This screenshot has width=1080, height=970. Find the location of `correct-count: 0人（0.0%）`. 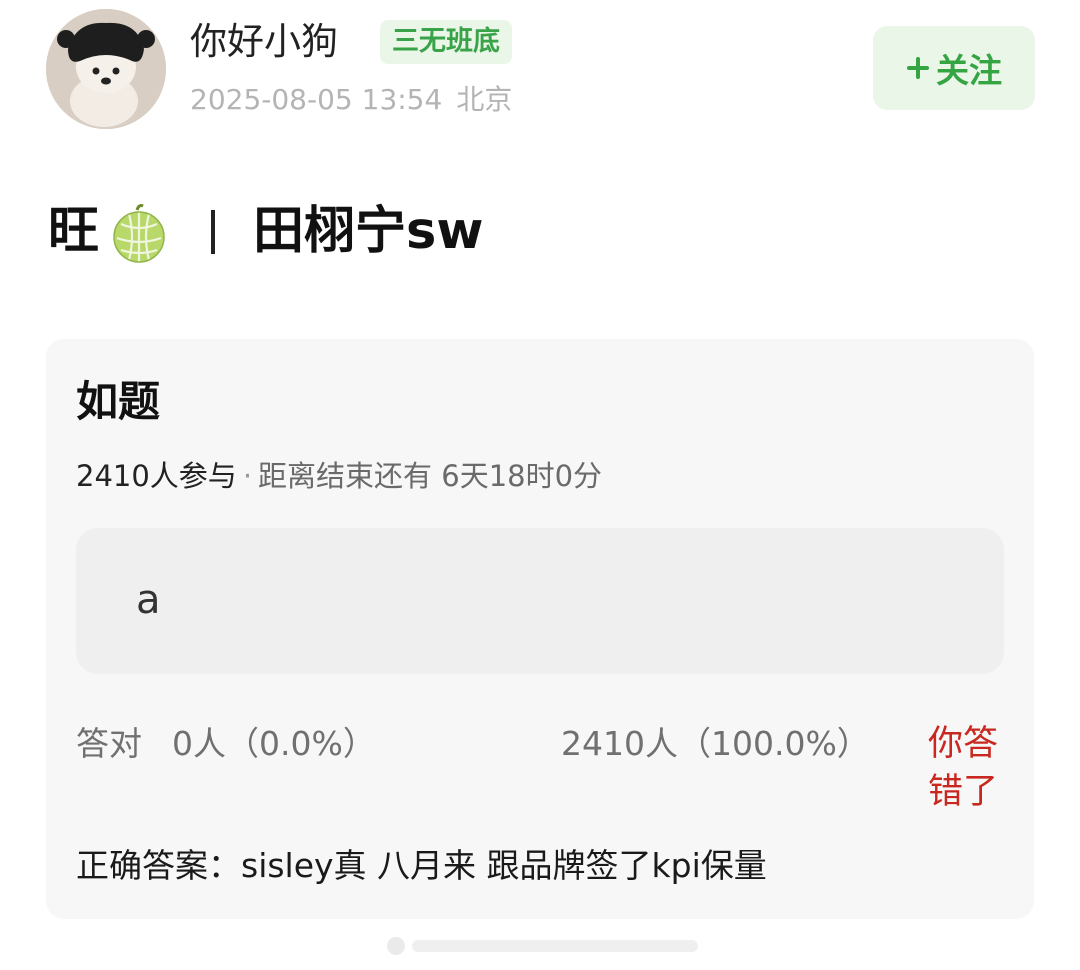

correct-count: 0人（0.0%） is located at coordinates (274, 743).